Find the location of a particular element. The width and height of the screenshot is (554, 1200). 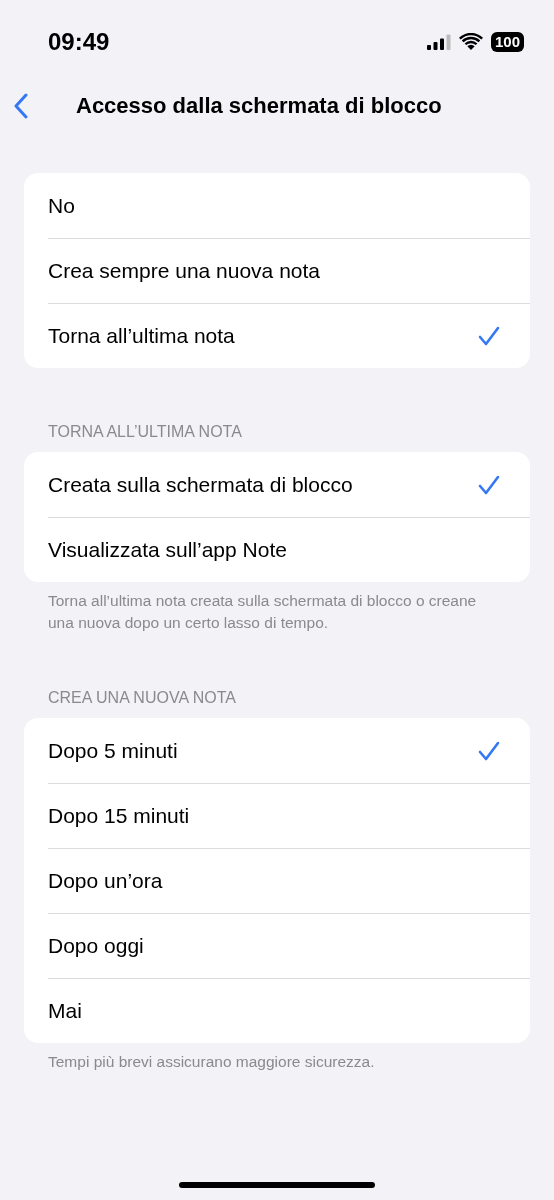

back-chevron-icon is located at coordinates (21, 106).